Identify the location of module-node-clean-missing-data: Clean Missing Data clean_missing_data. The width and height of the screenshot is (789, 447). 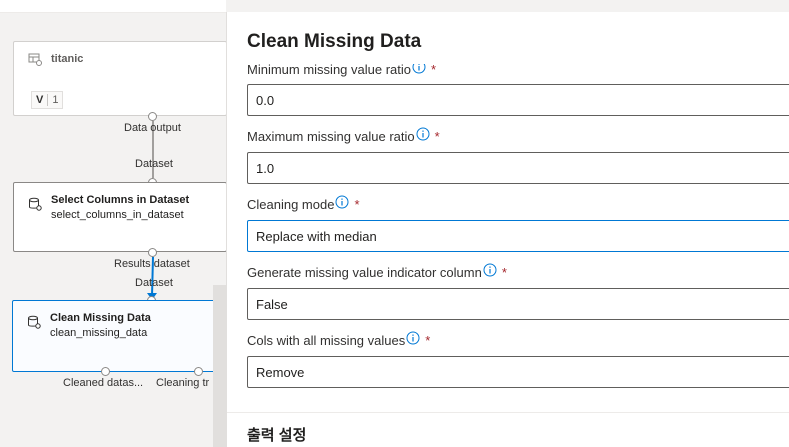
(119, 336).